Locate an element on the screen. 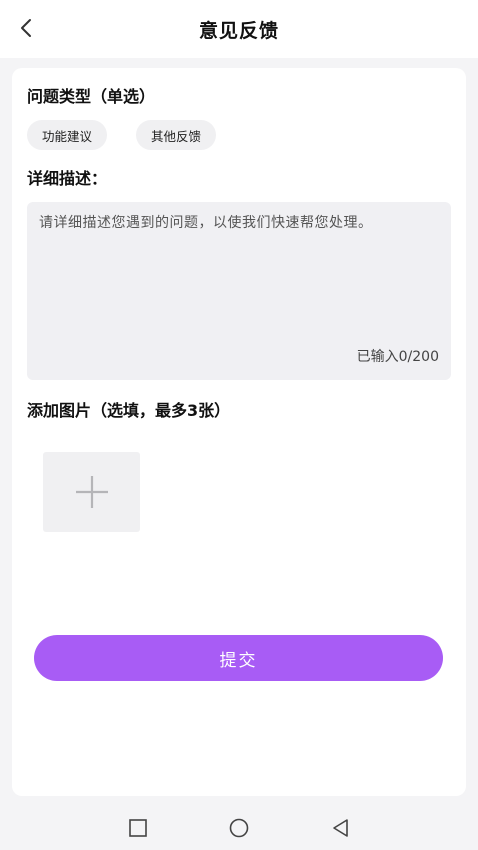 This screenshot has height=850, width=478. top-bar: 意见反馈 is located at coordinates (239, 29).